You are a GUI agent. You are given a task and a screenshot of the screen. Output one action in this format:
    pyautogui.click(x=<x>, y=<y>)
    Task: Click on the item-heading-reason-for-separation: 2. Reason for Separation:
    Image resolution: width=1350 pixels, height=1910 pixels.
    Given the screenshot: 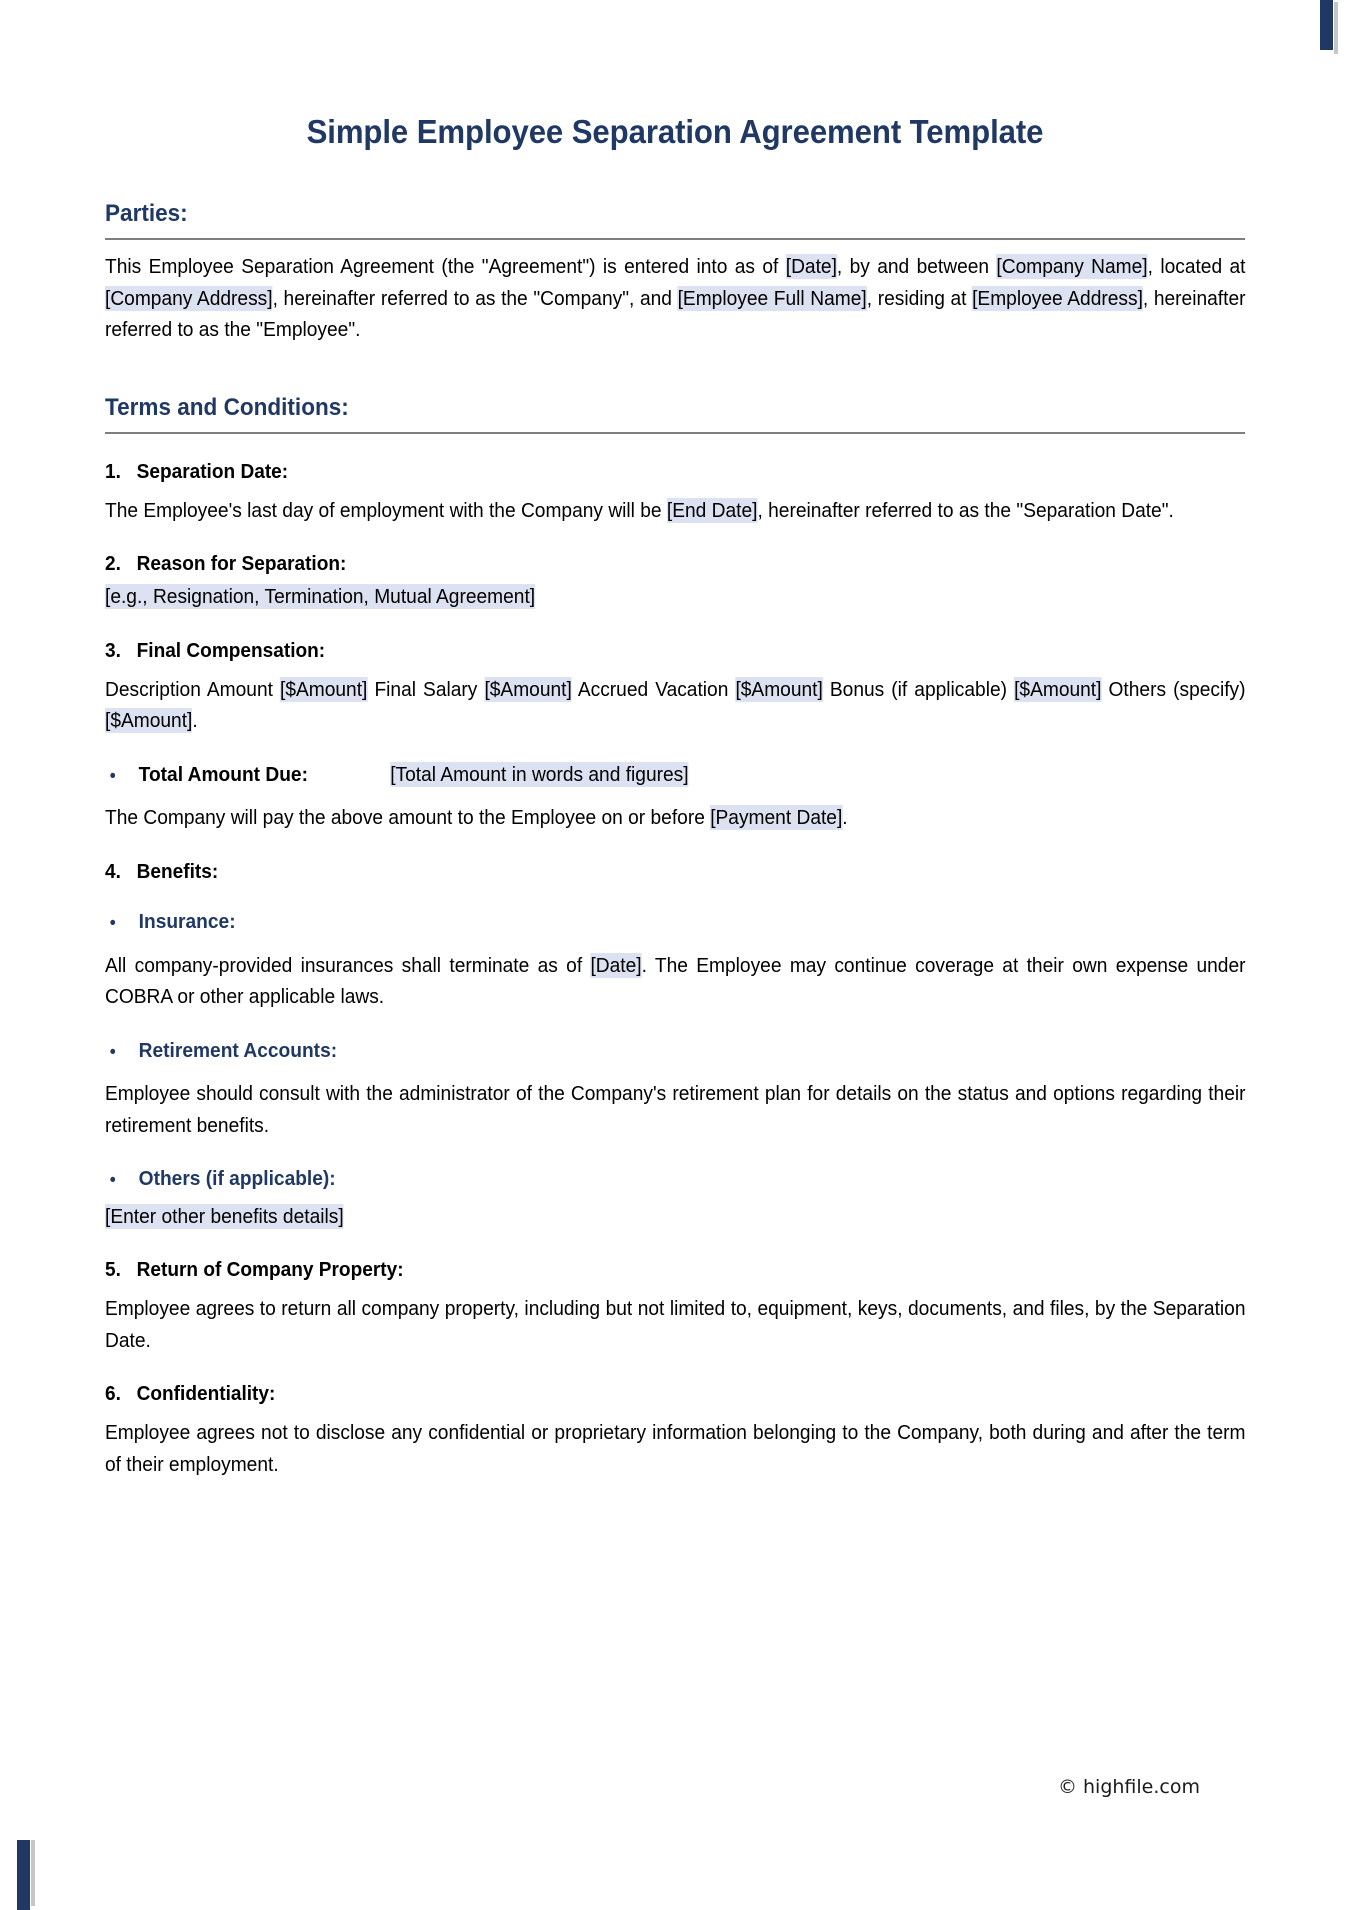 What is the action you would take?
    pyautogui.click(x=635, y=551)
    